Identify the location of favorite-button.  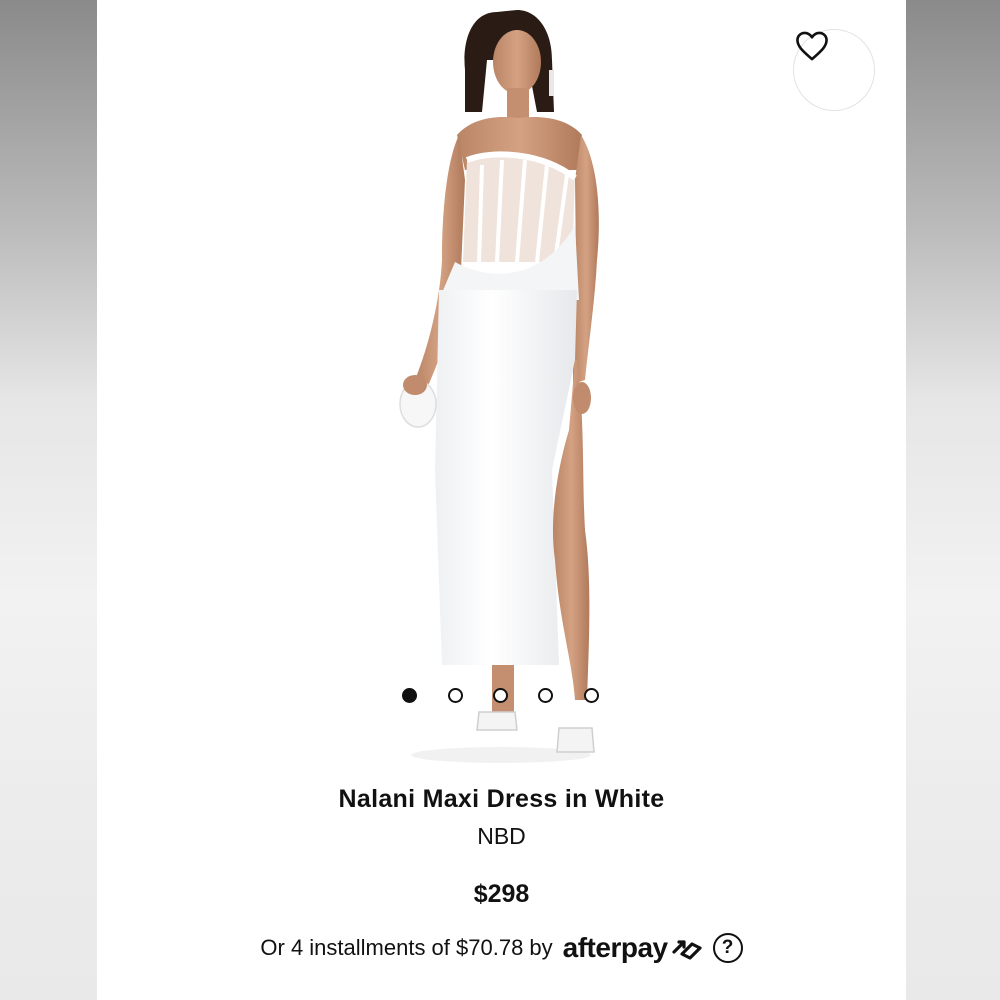
(834, 70).